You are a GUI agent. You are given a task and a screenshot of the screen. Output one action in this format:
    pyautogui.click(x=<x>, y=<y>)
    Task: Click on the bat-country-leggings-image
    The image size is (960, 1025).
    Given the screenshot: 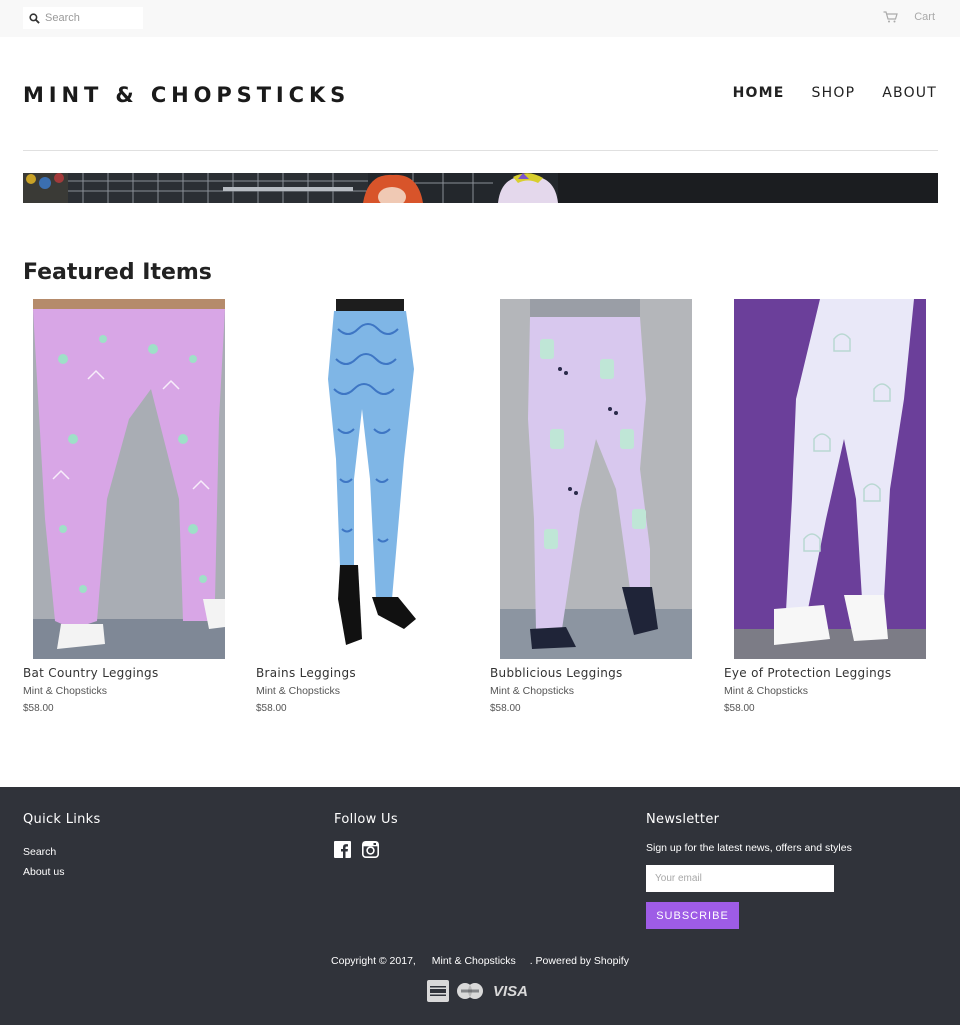 What is the action you would take?
    pyautogui.click(x=129, y=479)
    